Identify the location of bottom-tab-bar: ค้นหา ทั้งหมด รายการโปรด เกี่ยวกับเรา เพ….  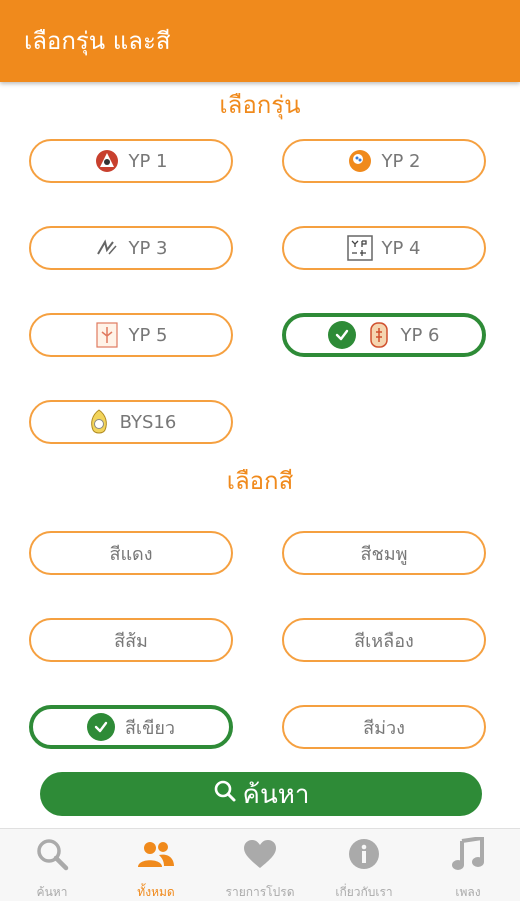
(260, 864).